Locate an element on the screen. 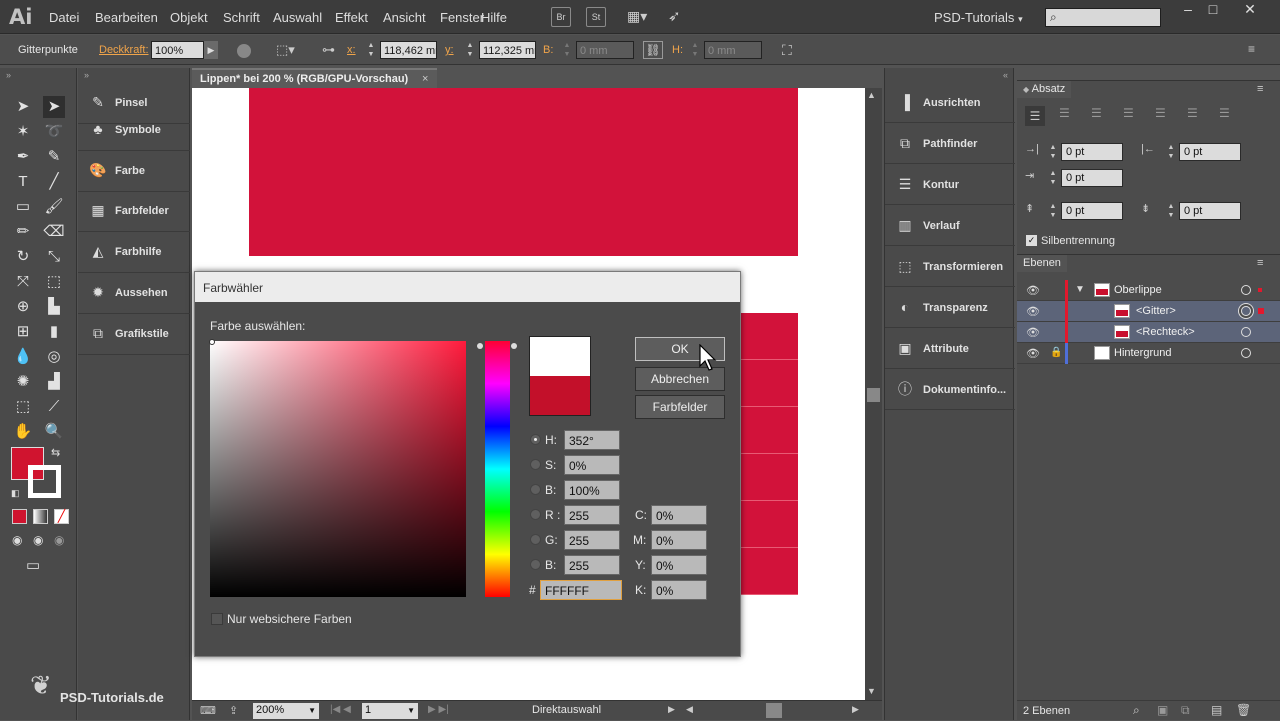 The height and width of the screenshot is (721, 1280). zoom-tool-icon: 🔍 is located at coordinates (54, 432).